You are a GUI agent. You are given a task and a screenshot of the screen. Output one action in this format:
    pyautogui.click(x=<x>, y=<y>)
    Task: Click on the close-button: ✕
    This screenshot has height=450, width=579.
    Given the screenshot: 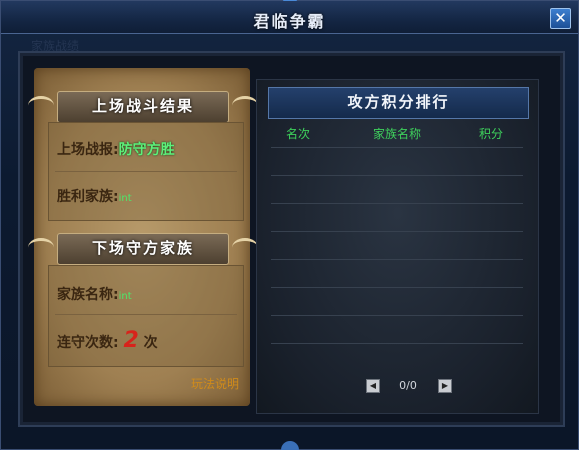 What is the action you would take?
    pyautogui.click(x=560, y=18)
    